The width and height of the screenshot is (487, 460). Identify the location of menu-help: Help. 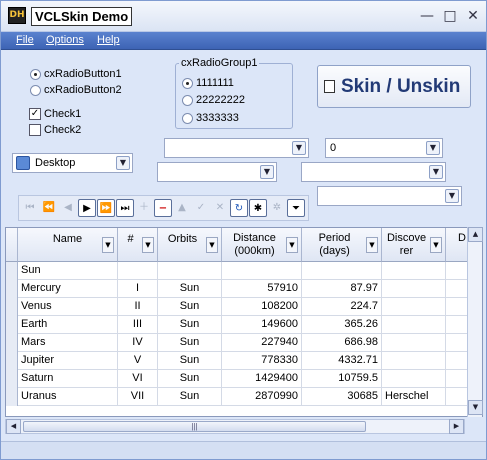
(108, 40).